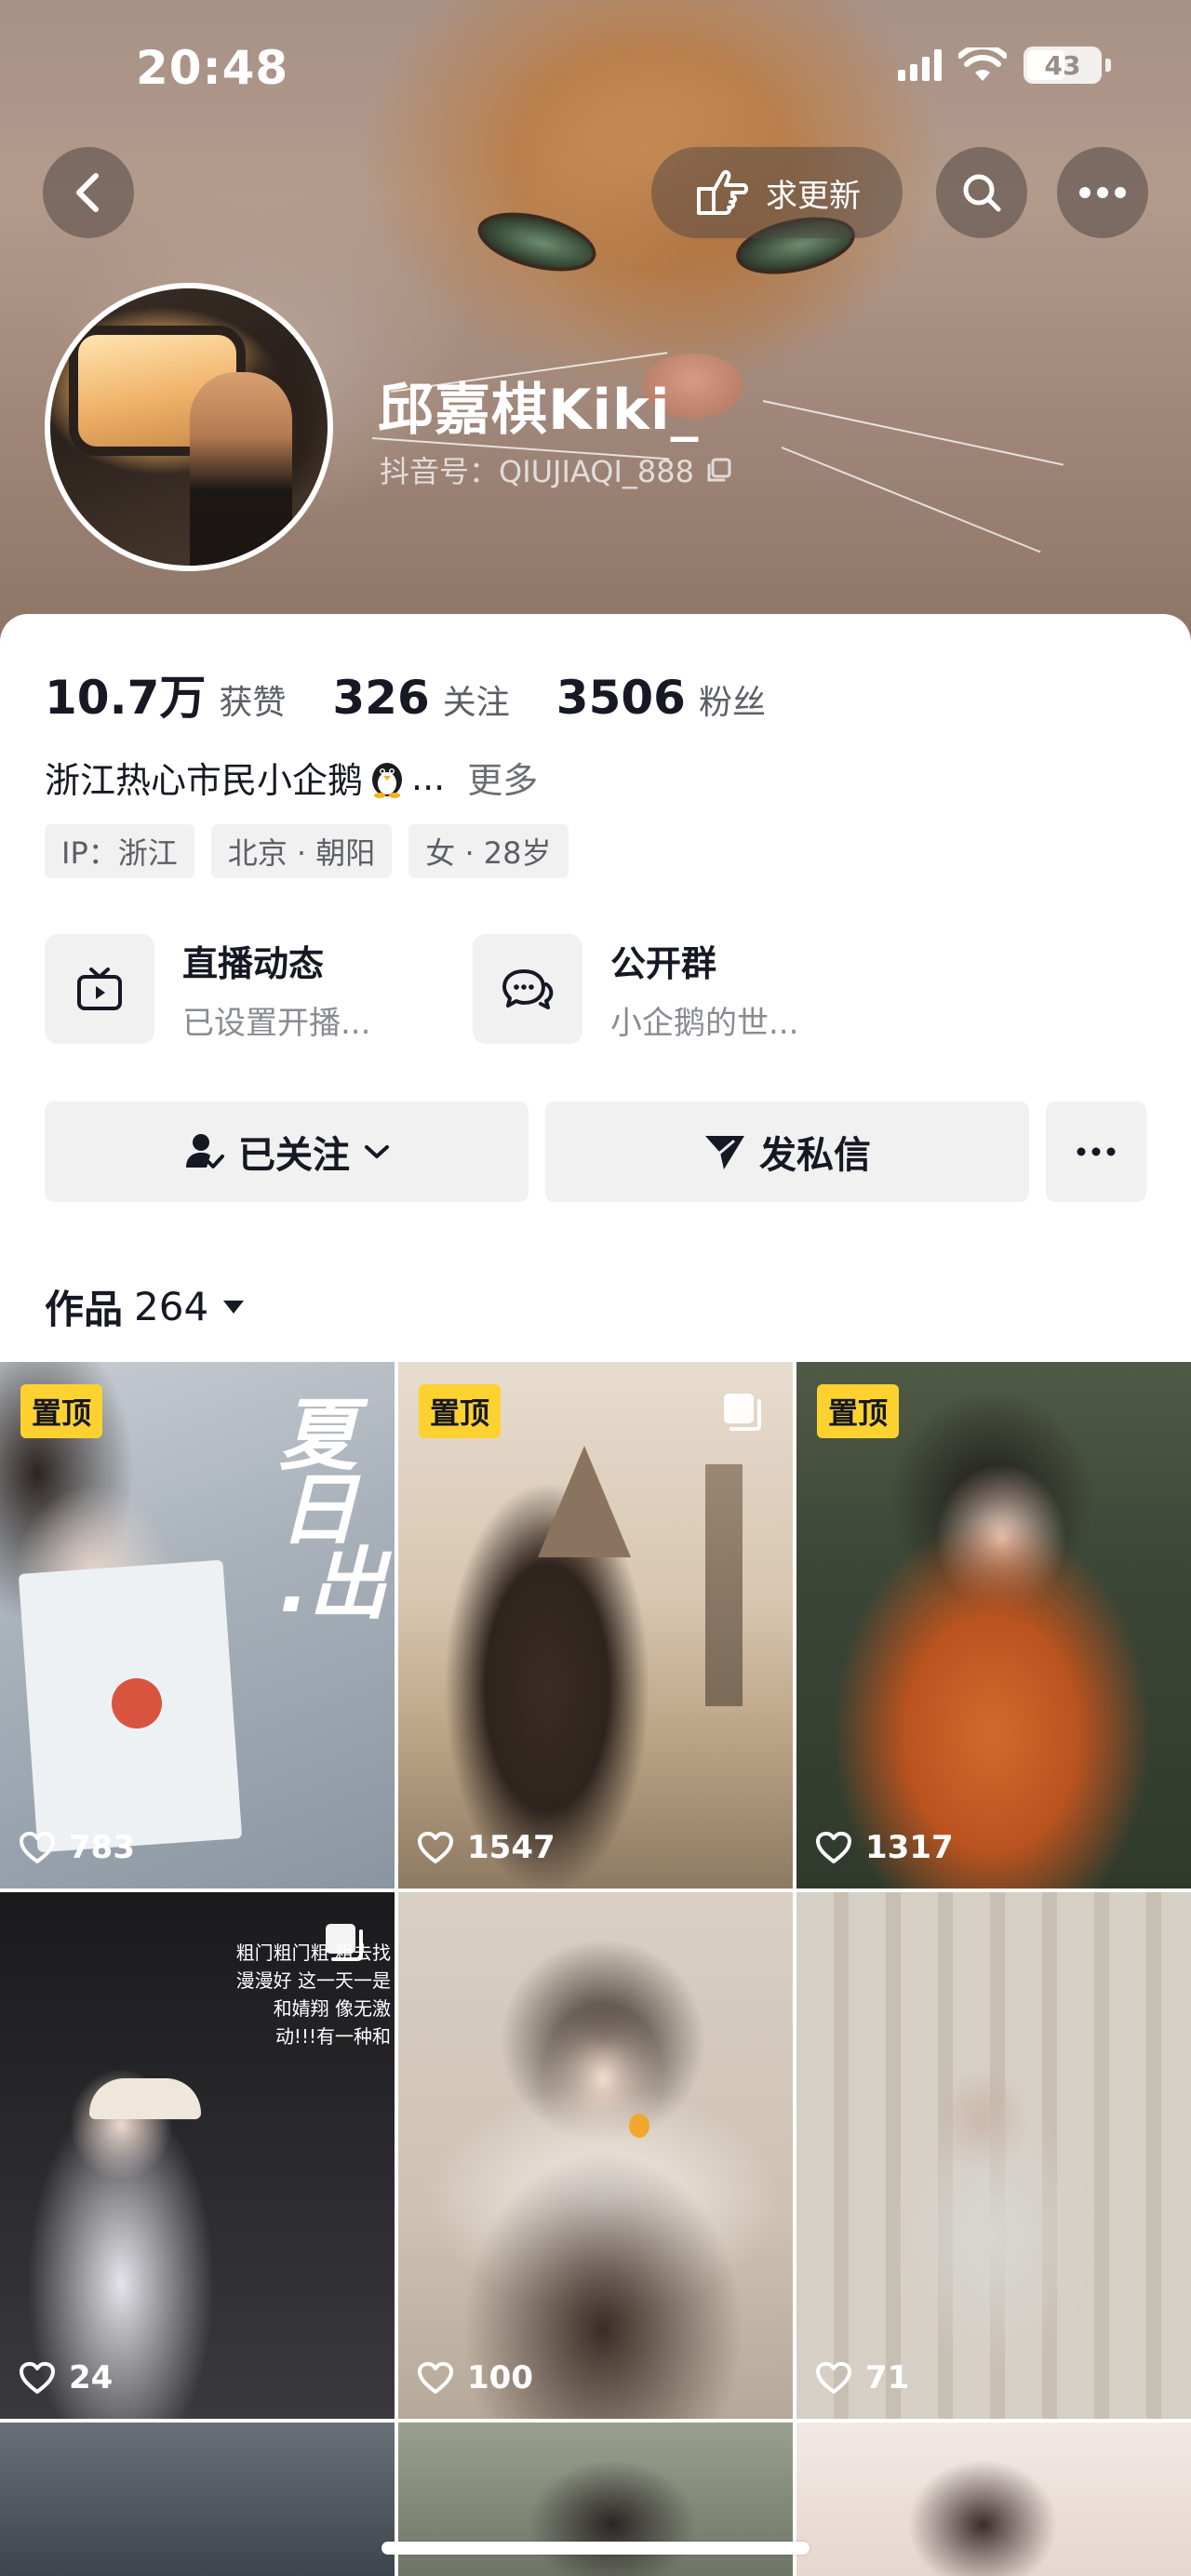  I want to click on penguin-emoji-icon, so click(387, 780).